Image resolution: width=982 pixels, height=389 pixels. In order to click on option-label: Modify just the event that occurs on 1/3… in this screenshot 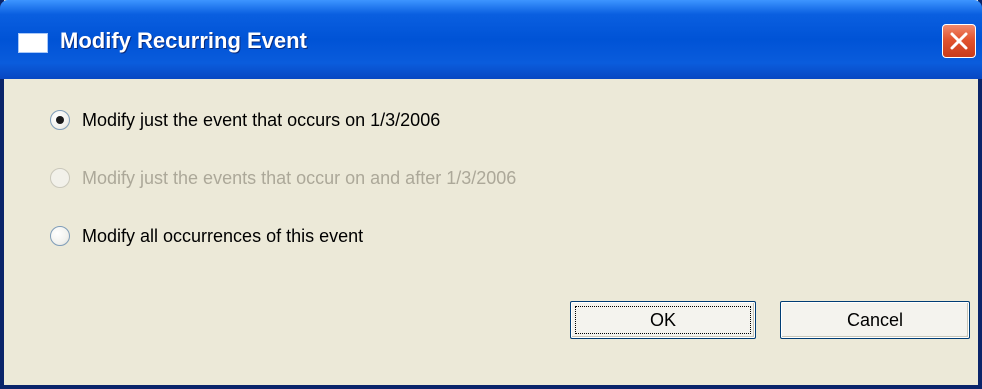, I will do `click(261, 119)`.